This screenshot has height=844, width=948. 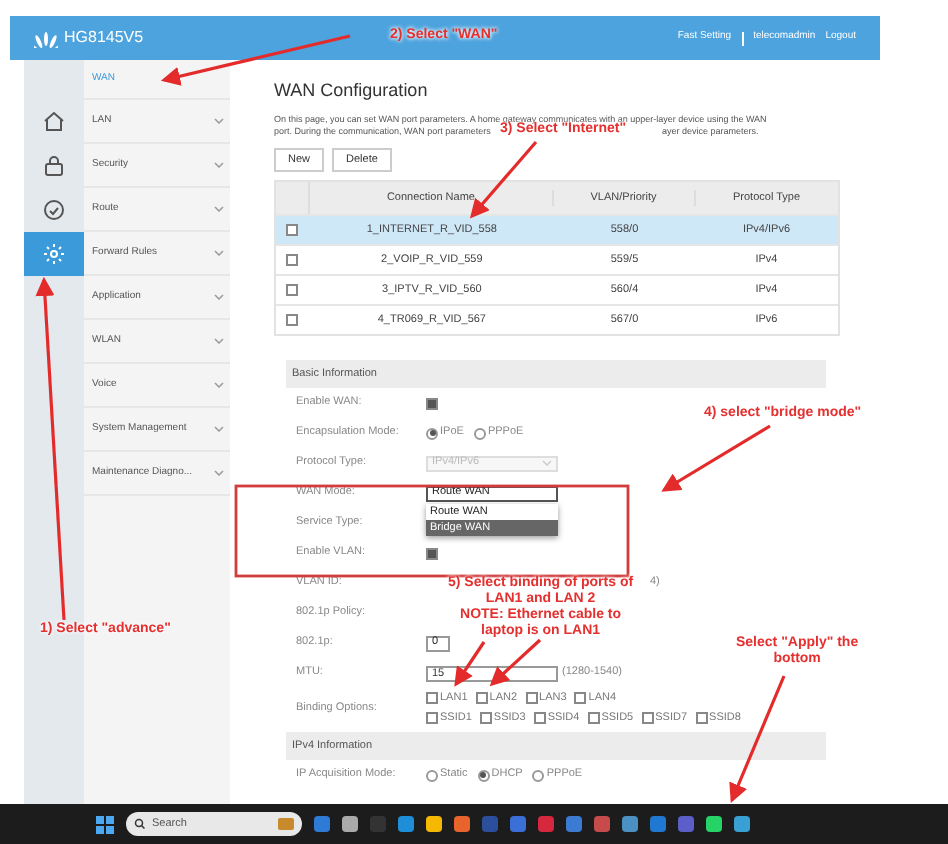 What do you see at coordinates (46, 38) in the screenshot?
I see `logo-icon` at bounding box center [46, 38].